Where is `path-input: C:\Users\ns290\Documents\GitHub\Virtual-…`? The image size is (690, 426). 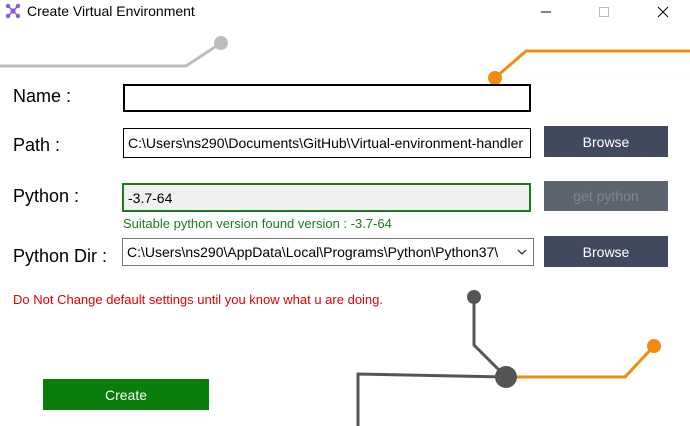
path-input: C:\Users\ns290\Documents\GitHub\Virtual-… is located at coordinates (327, 143).